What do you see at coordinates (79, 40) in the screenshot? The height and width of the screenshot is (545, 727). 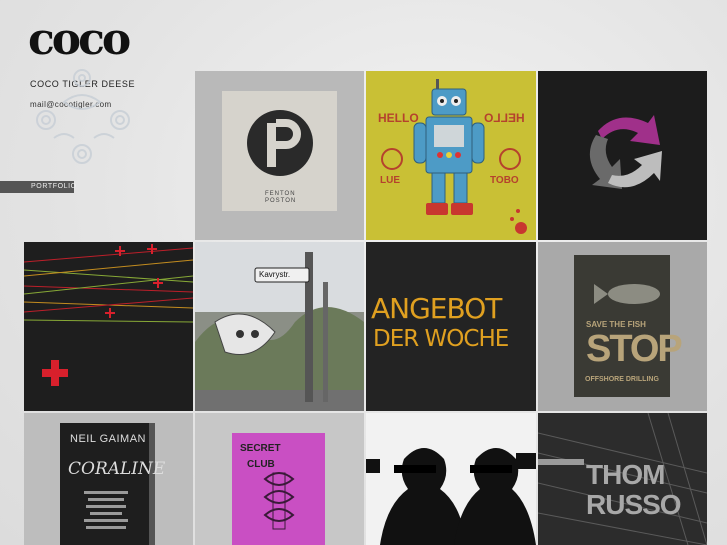 I see `site-logo: coco` at bounding box center [79, 40].